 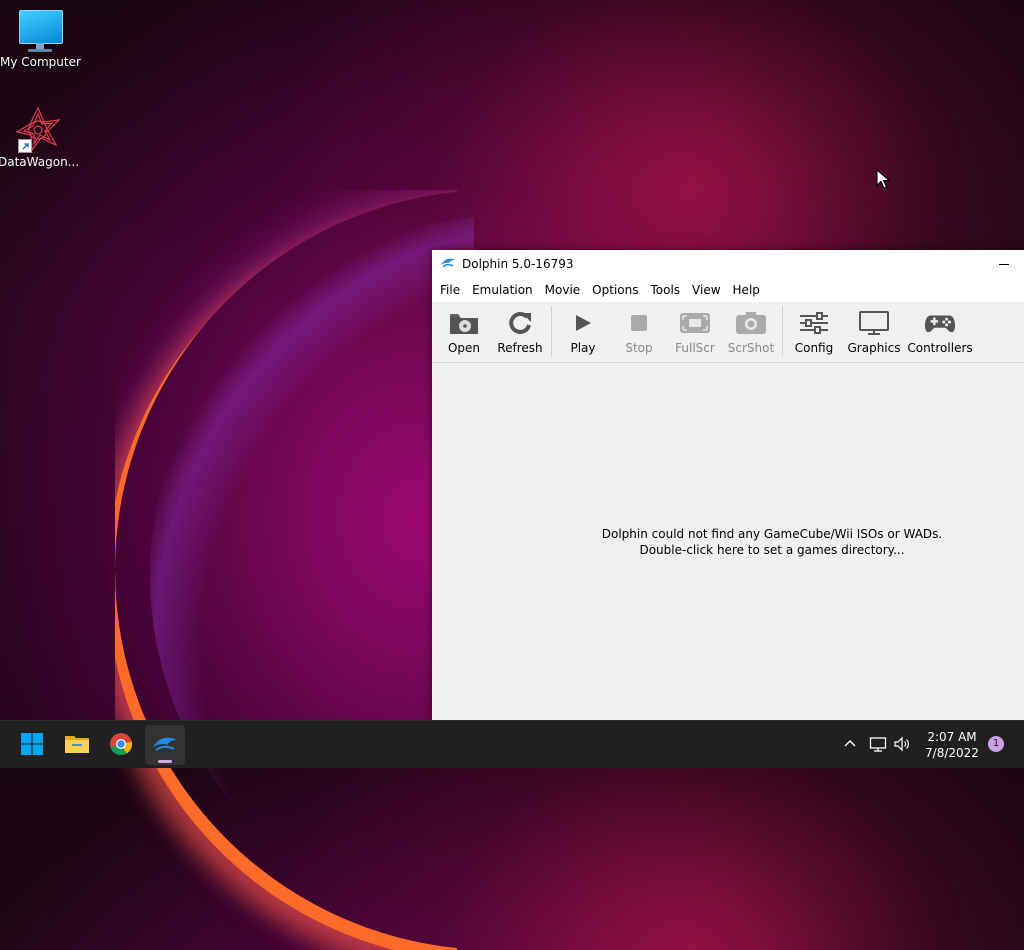 What do you see at coordinates (952, 745) in the screenshot?
I see `clock: 2:07 AM 7/8/2022` at bounding box center [952, 745].